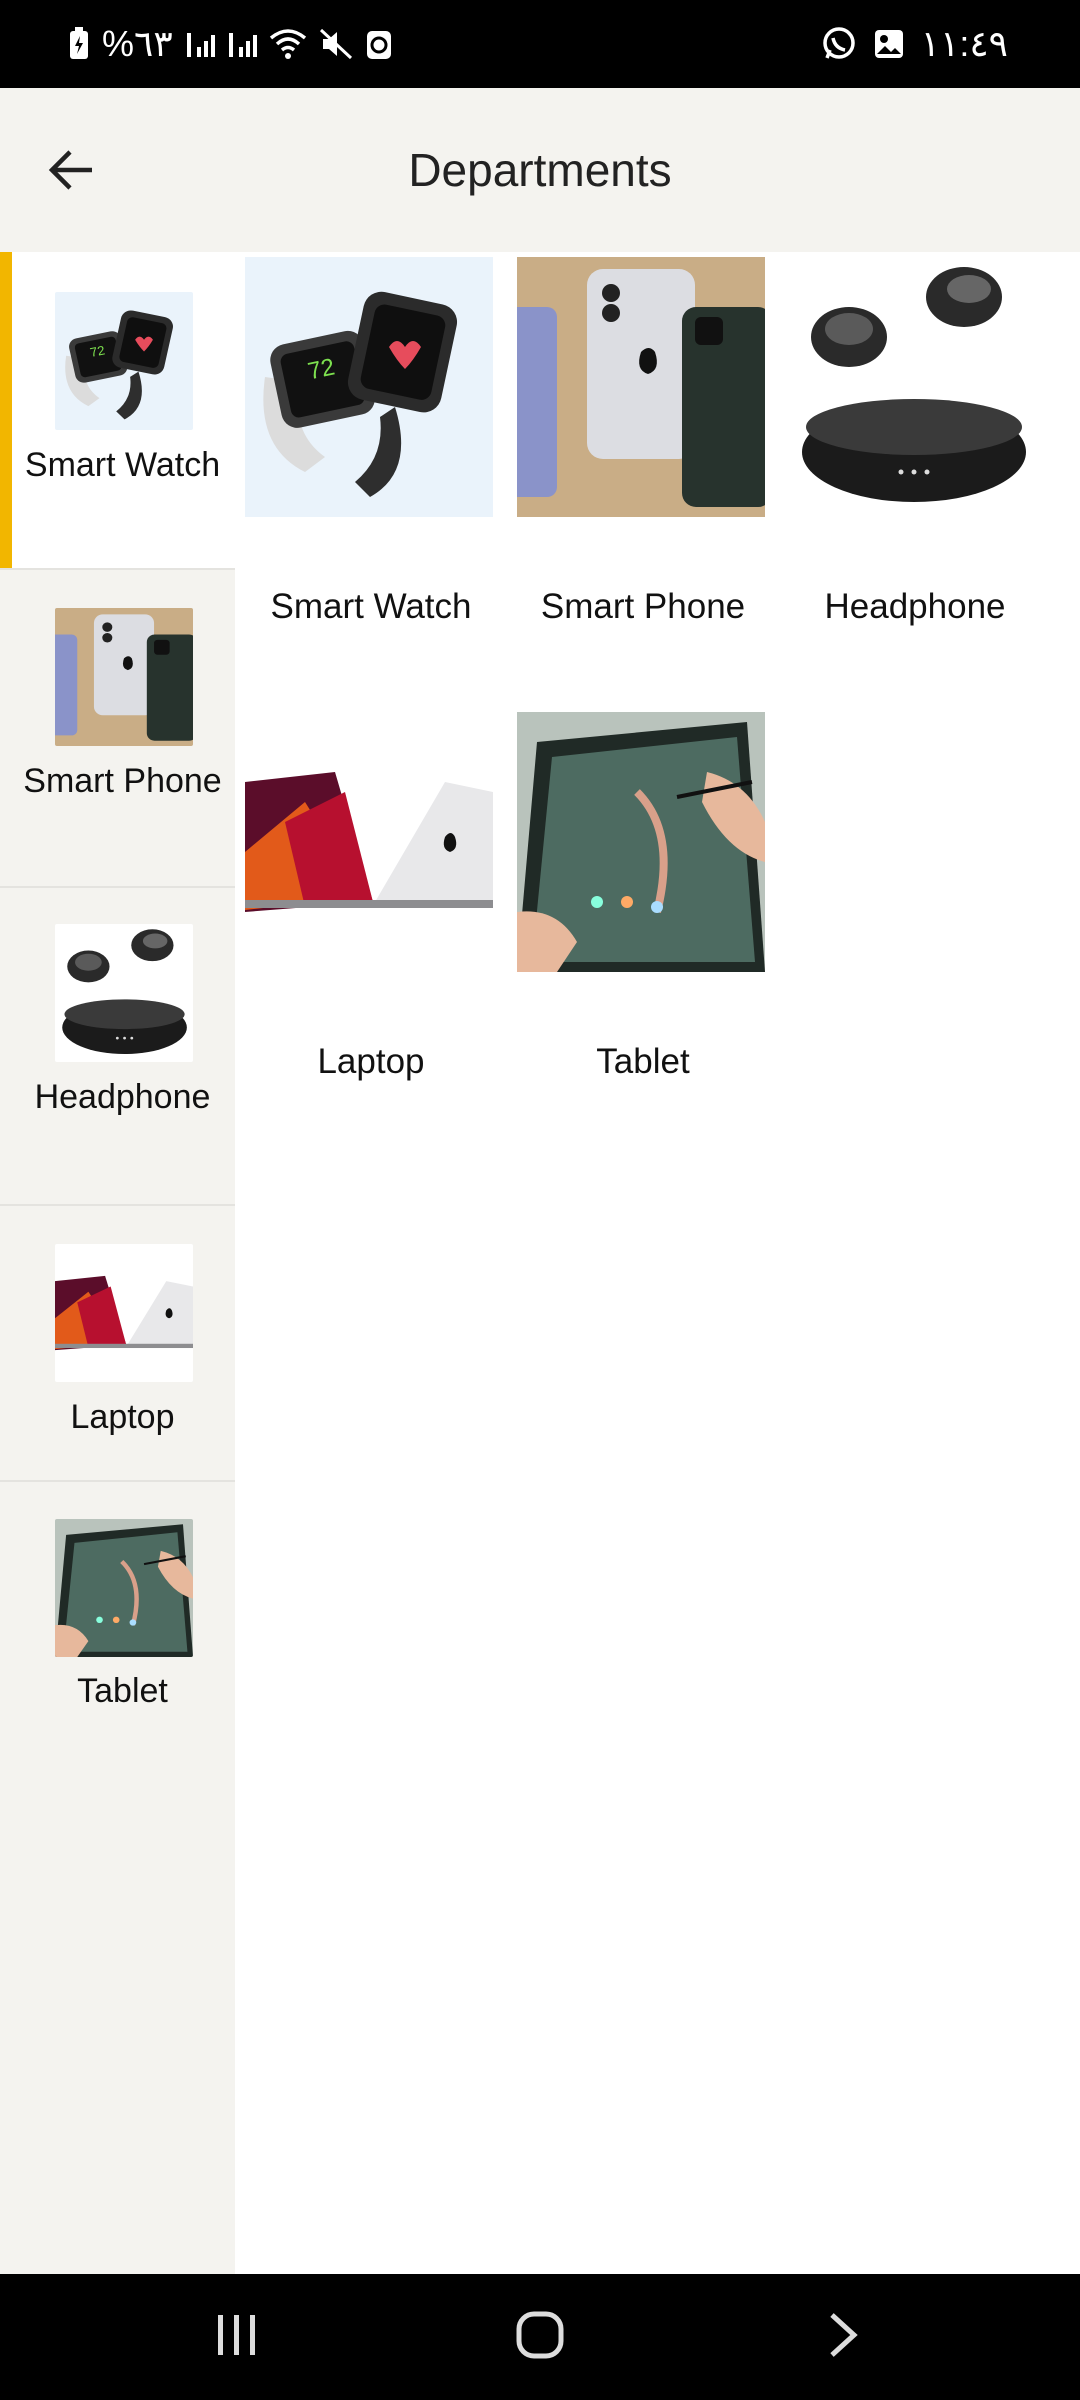 The image size is (1080, 2400). I want to click on sidebar-item-label: Laptop, so click(122, 1417).